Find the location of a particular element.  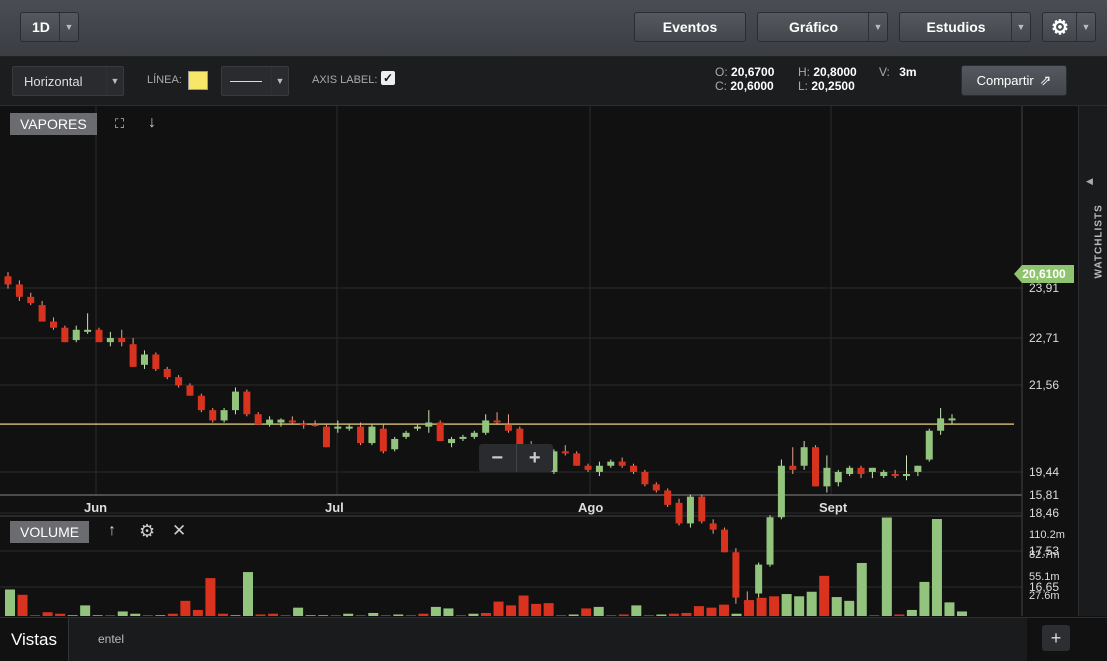

time-tick-label: Sept is located at coordinates (833, 507).